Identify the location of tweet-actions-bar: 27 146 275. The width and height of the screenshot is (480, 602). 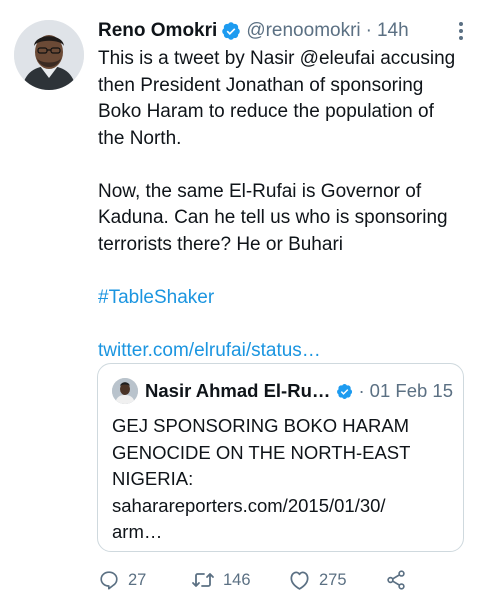
(263, 580).